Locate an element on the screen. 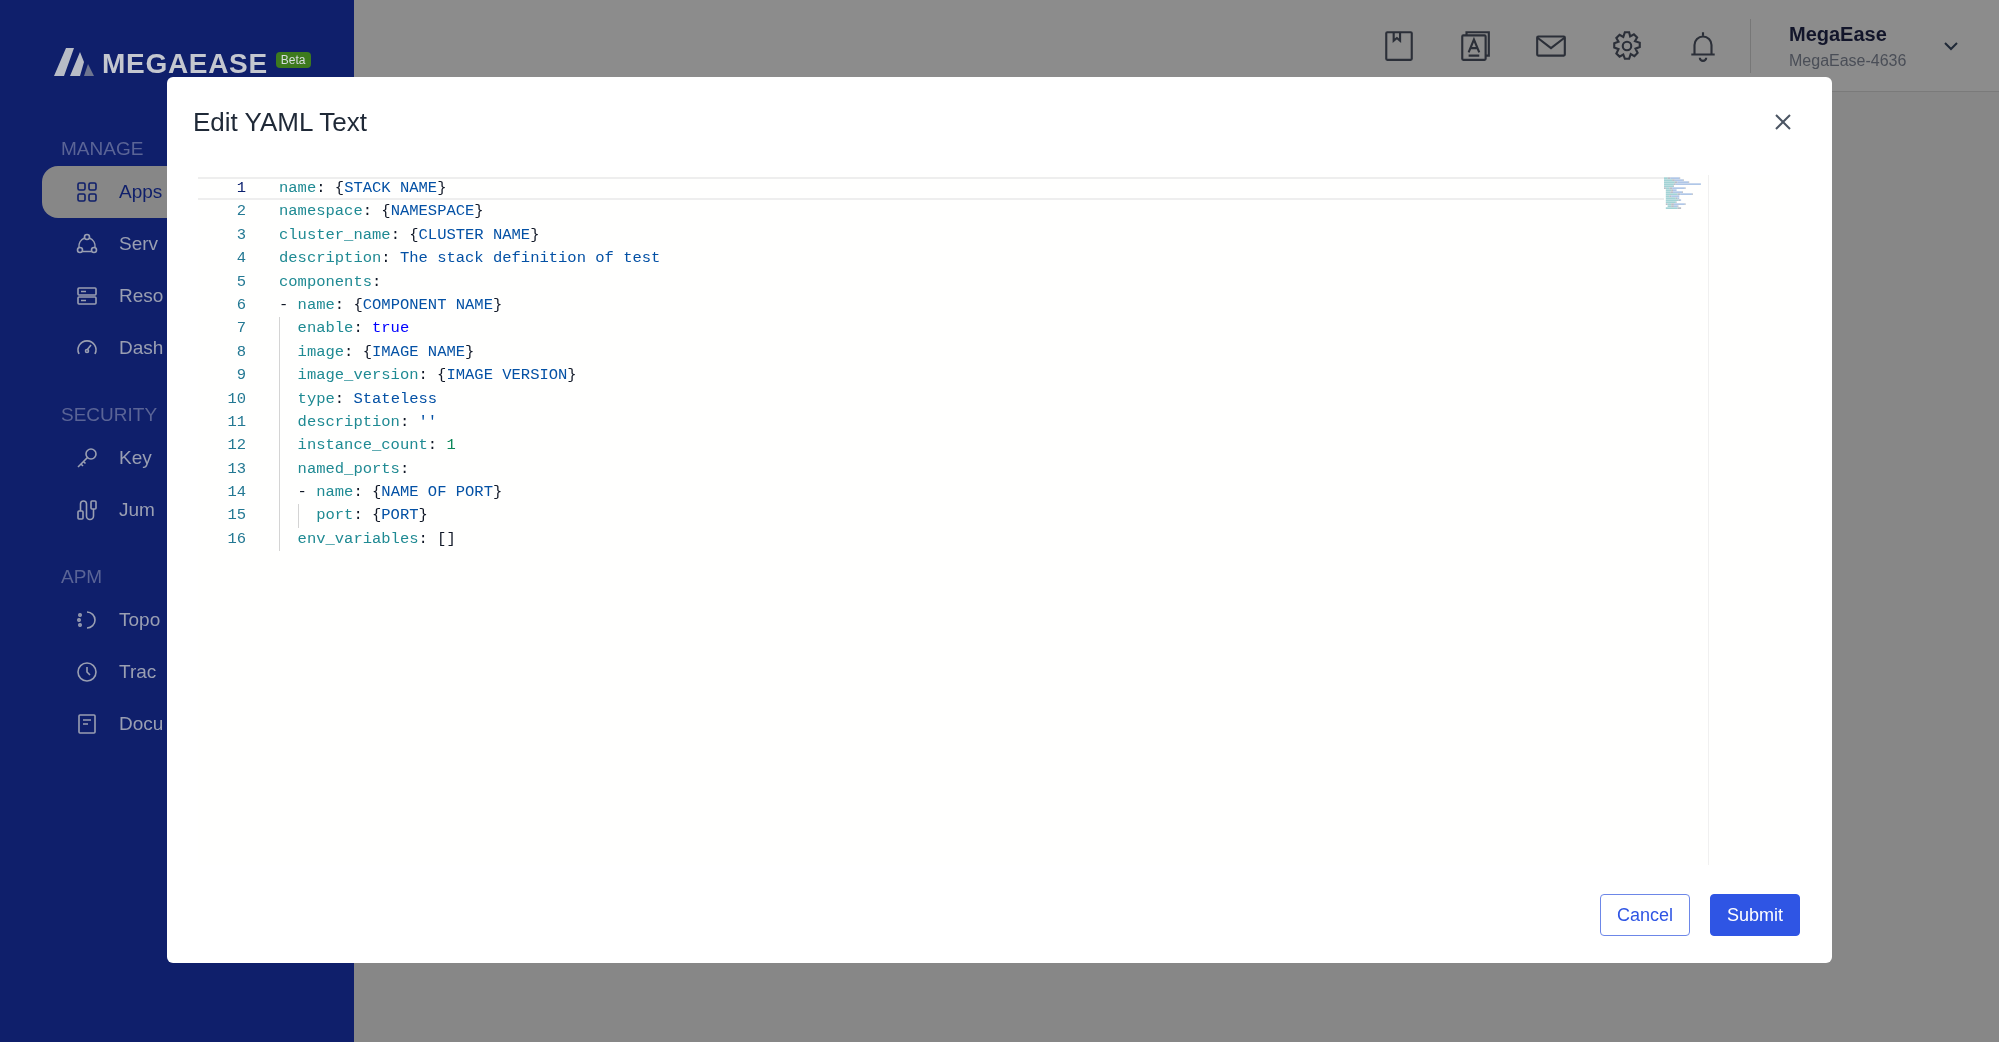  line-number: 11 is located at coordinates (236, 422).